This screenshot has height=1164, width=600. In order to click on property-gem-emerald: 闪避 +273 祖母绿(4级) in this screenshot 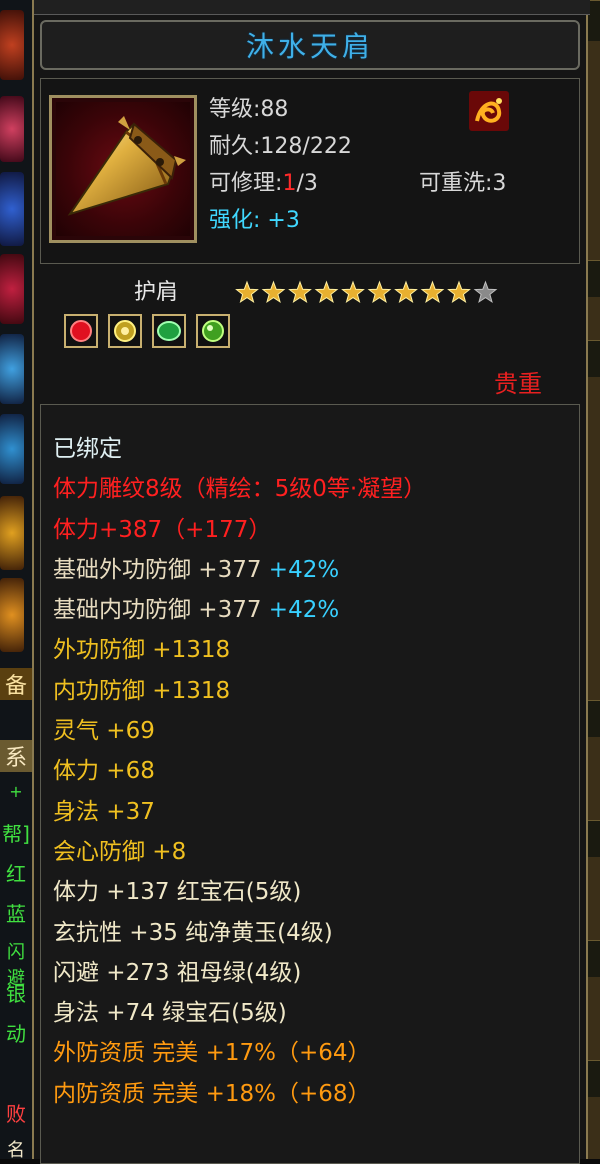, I will do `click(177, 972)`.